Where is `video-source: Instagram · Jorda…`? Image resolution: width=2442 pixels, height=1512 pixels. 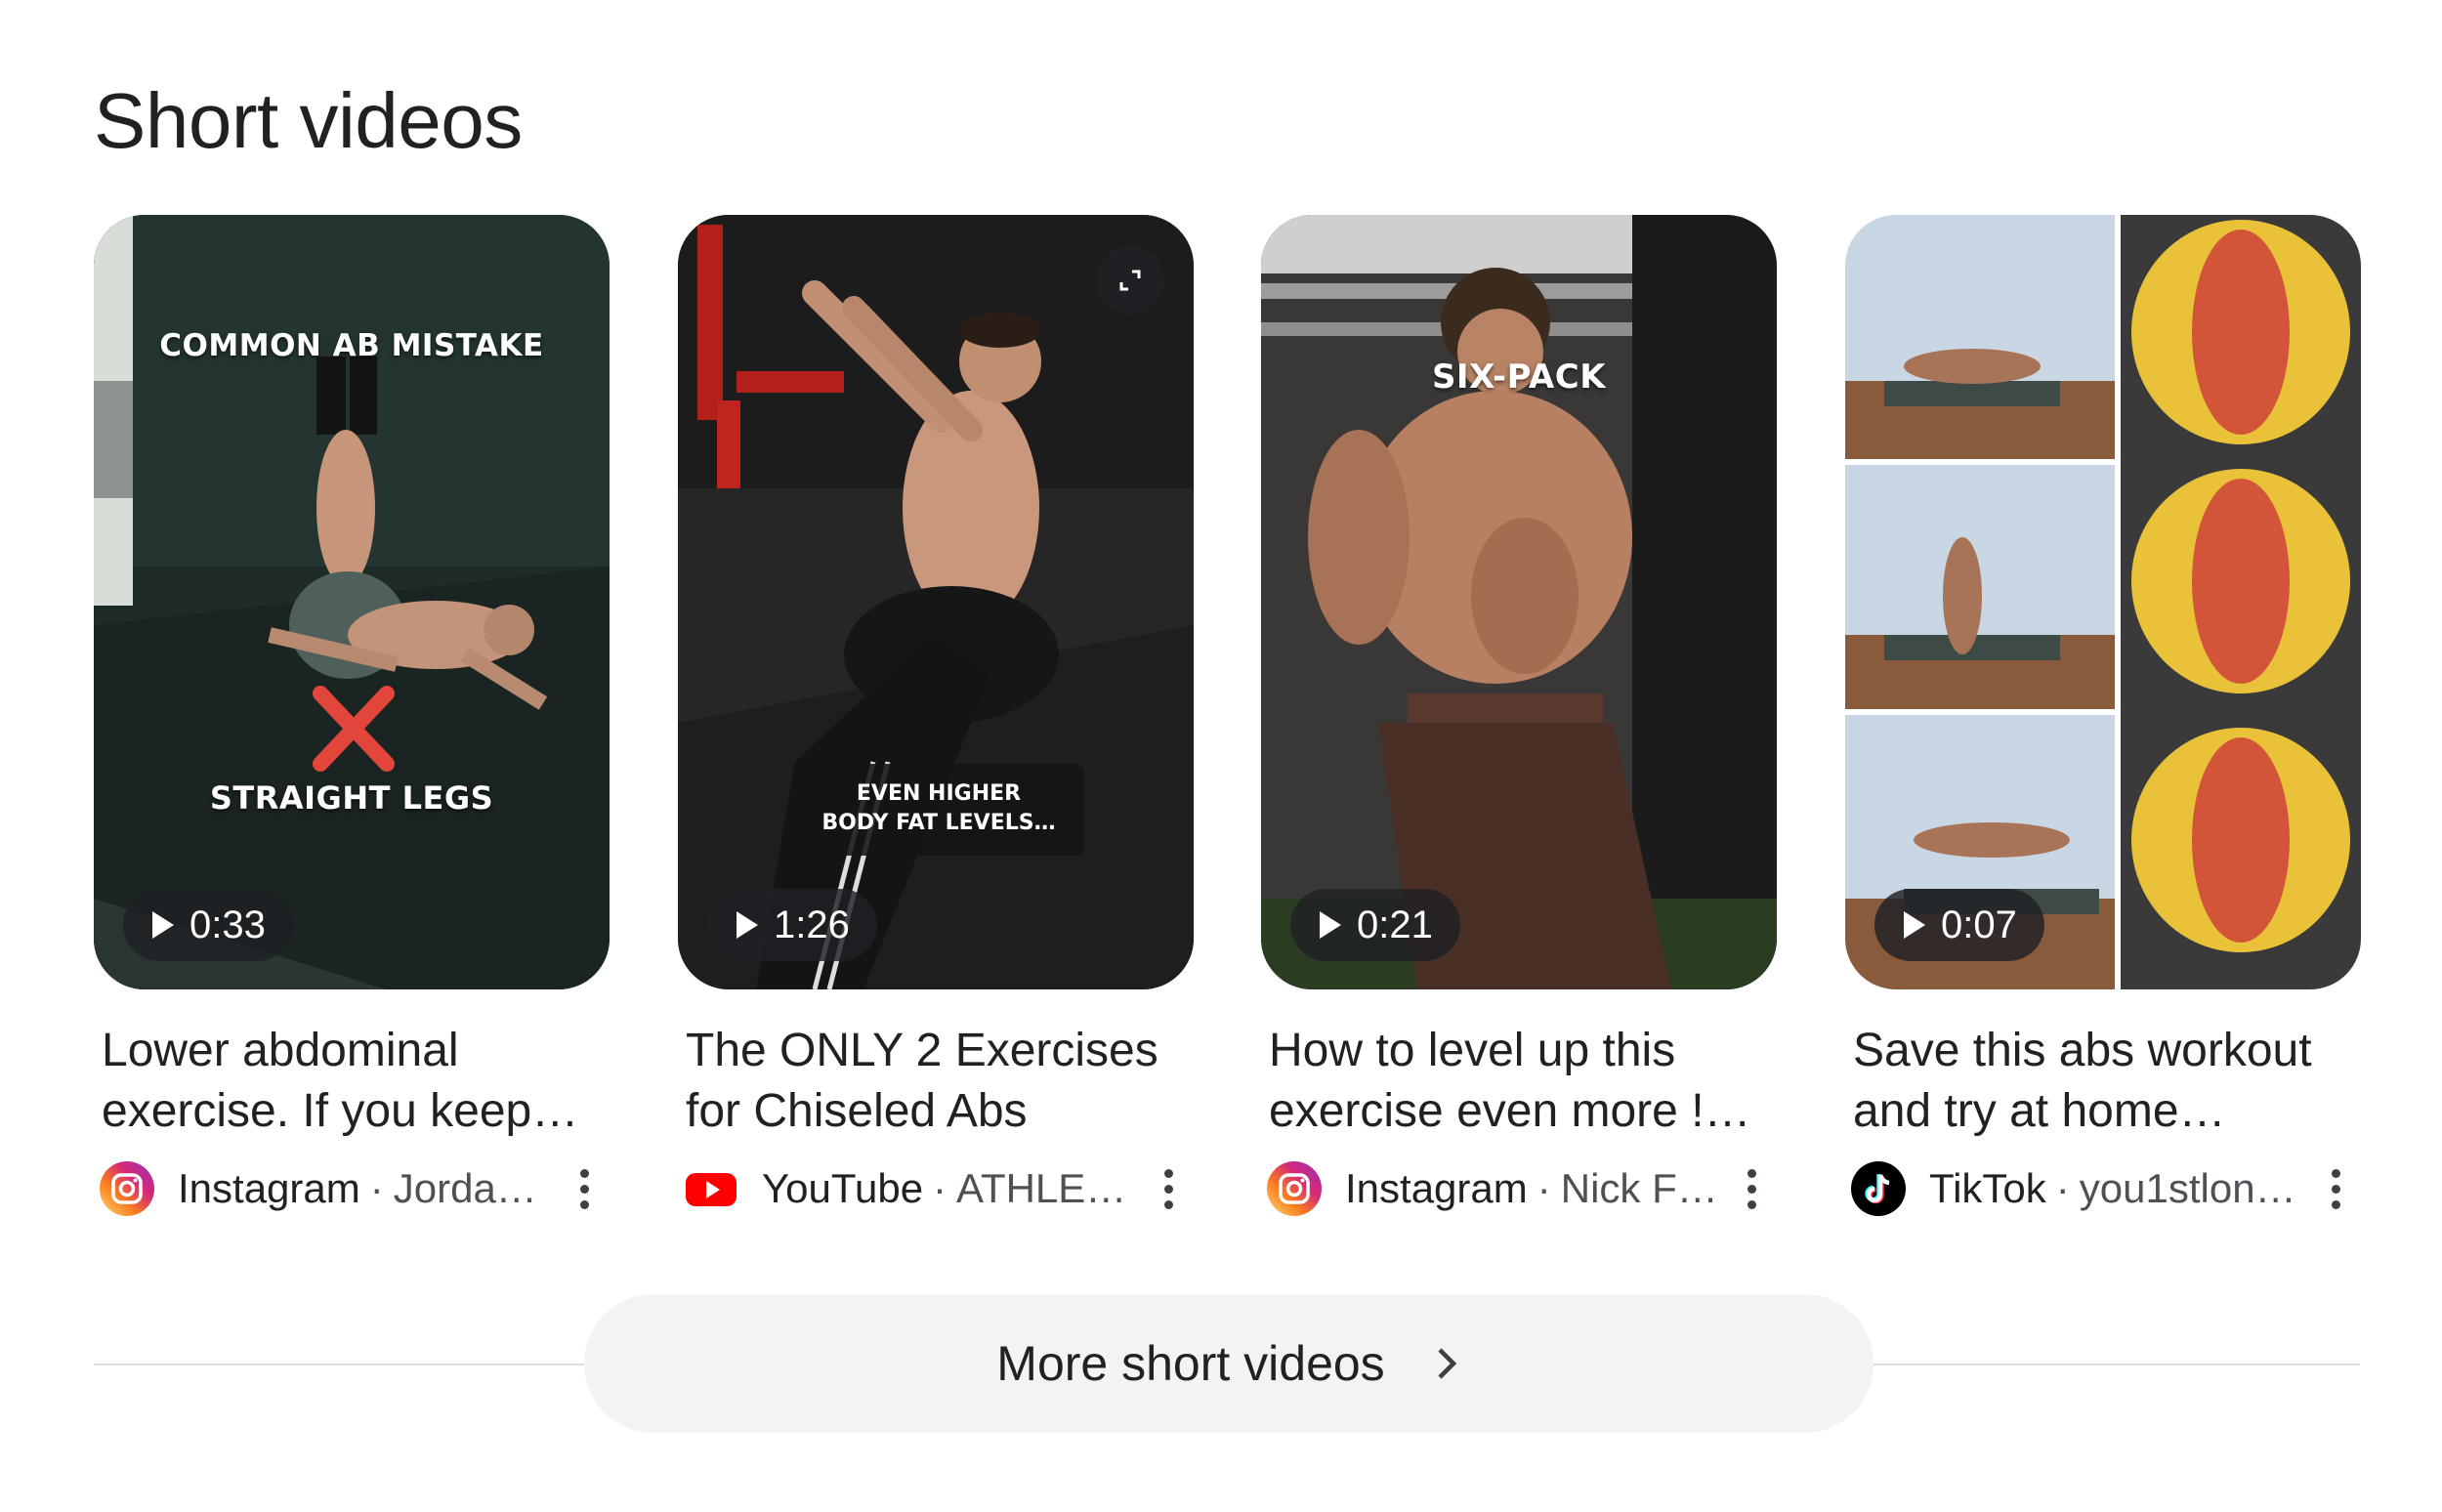 video-source: Instagram · Jorda… is located at coordinates (352, 1188).